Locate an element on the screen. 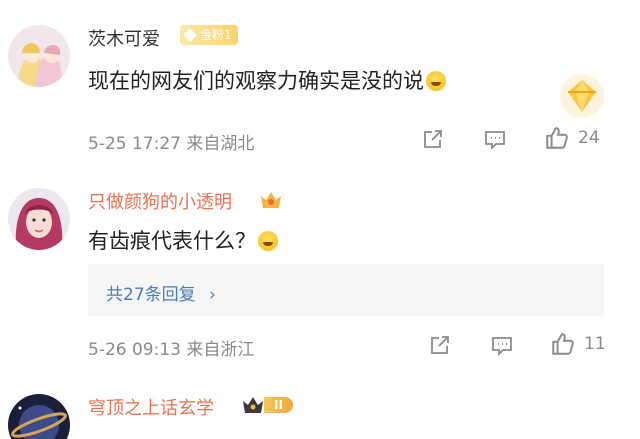 The image size is (640, 439). fan-badge-label: 金粉1 is located at coordinates (216, 35).